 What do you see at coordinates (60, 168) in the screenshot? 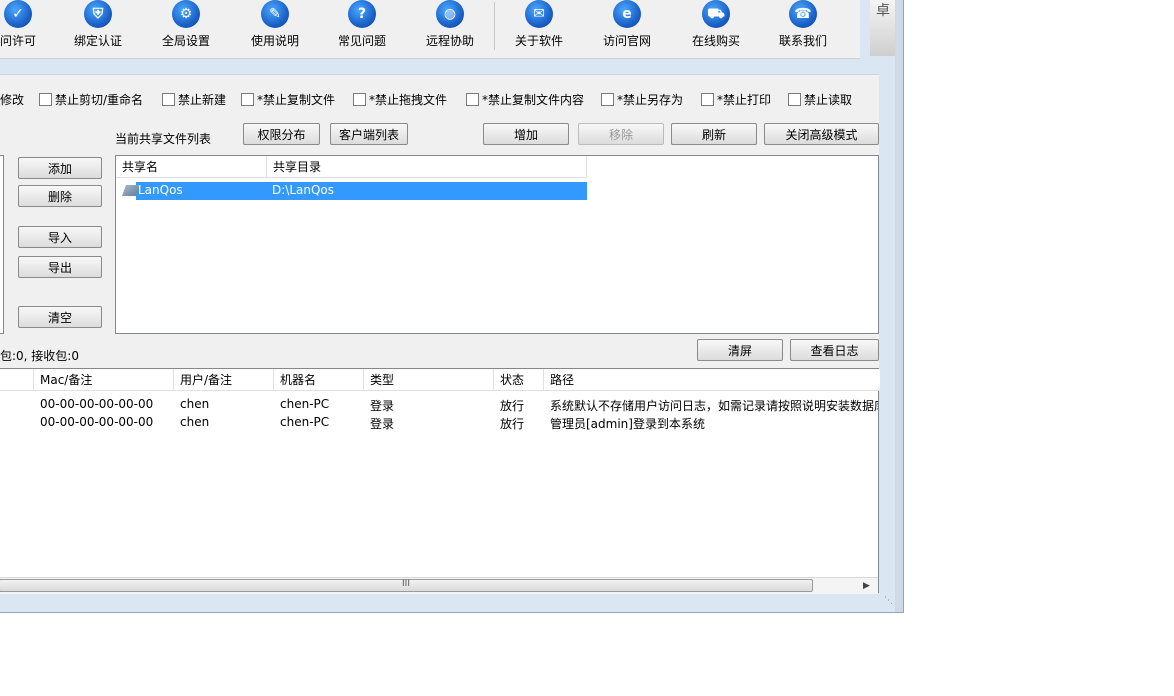
I see `add-user-button: 添加` at bounding box center [60, 168].